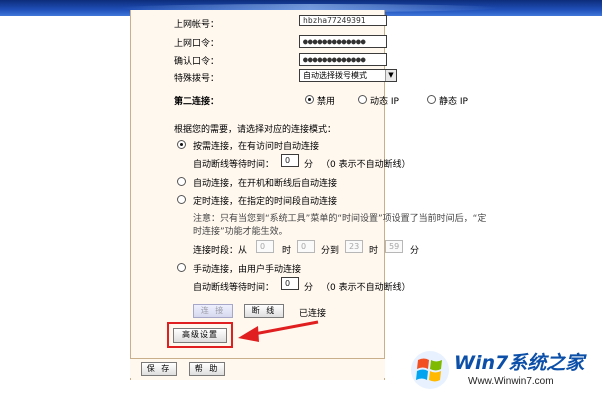  What do you see at coordinates (309, 288) in the screenshot?
I see `manual-idle-time-unit: 分` at bounding box center [309, 288].